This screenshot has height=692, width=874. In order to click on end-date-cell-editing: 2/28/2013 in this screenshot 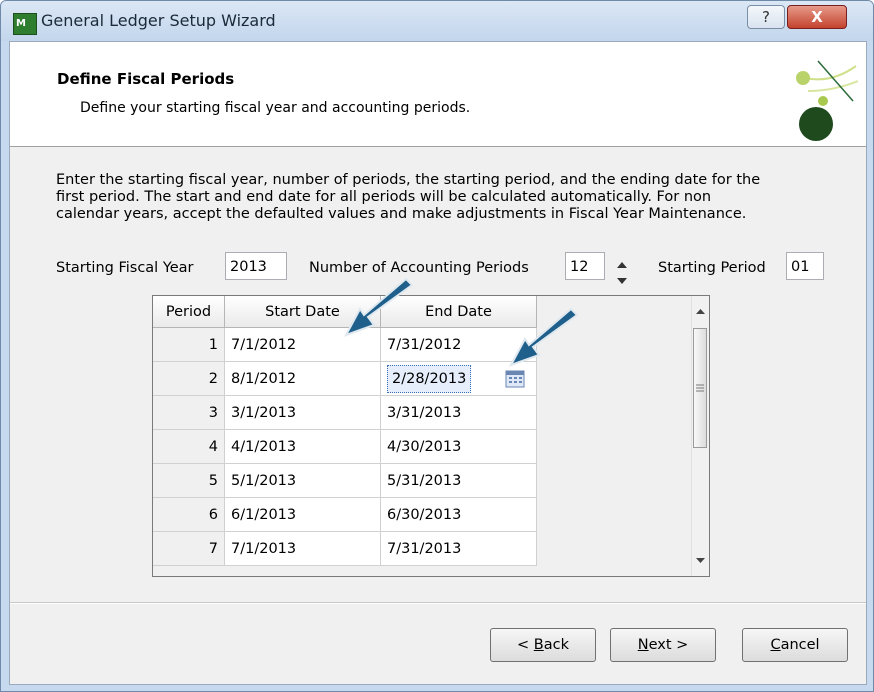, I will do `click(459, 379)`.